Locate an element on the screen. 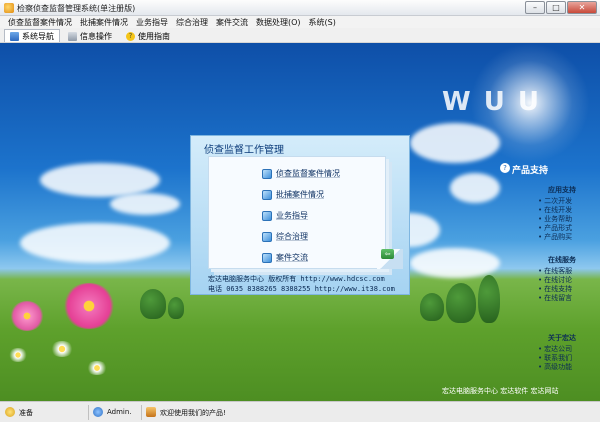 This screenshot has width=600, height=422. nav-case-exchange: 案件交流 is located at coordinates (285, 257).